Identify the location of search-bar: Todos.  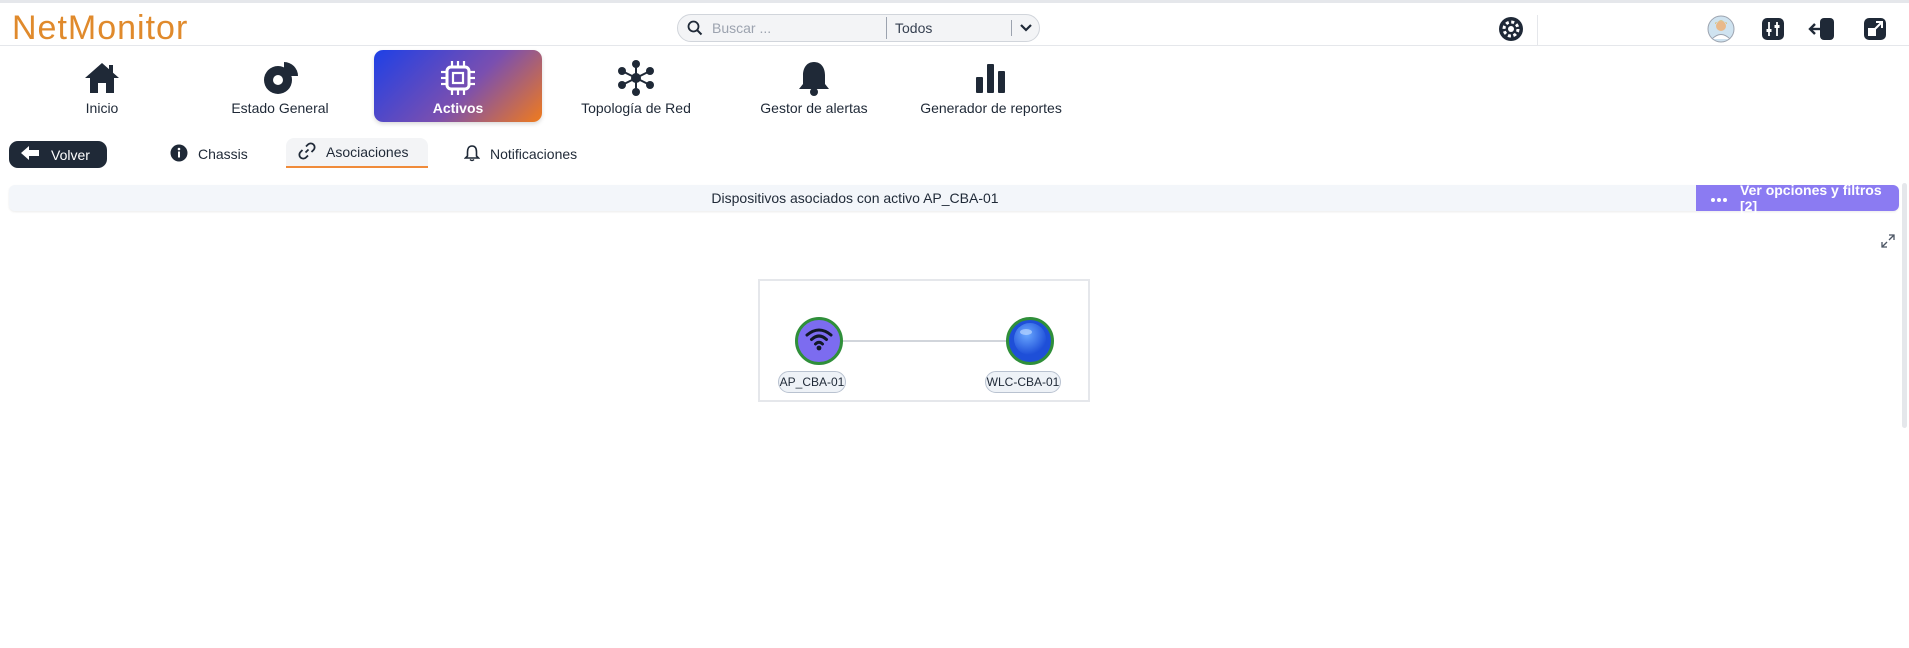
(858, 28).